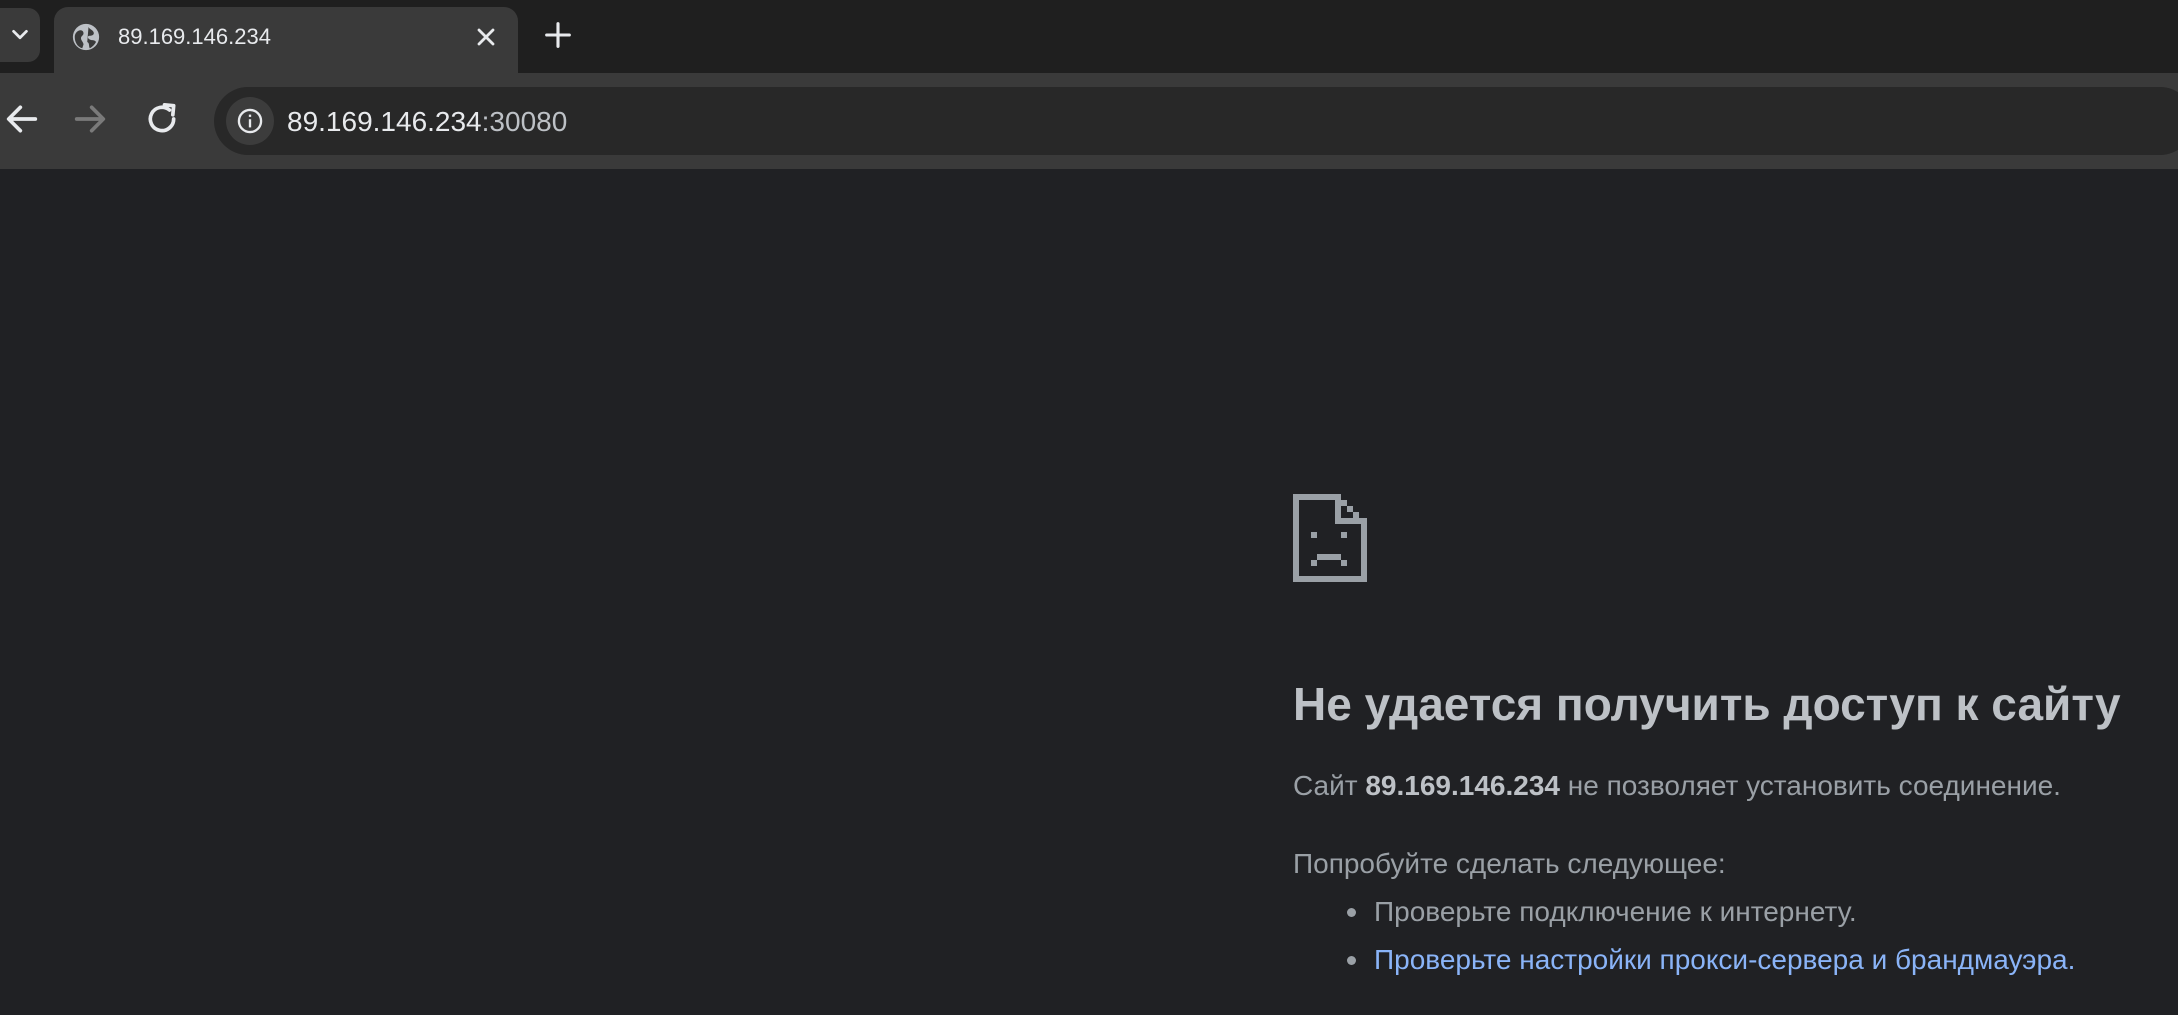 Image resolution: width=2178 pixels, height=1015 pixels. What do you see at coordinates (1509, 863) in the screenshot?
I see `suggestions-heading: Попробуйте сделать следующее:` at bounding box center [1509, 863].